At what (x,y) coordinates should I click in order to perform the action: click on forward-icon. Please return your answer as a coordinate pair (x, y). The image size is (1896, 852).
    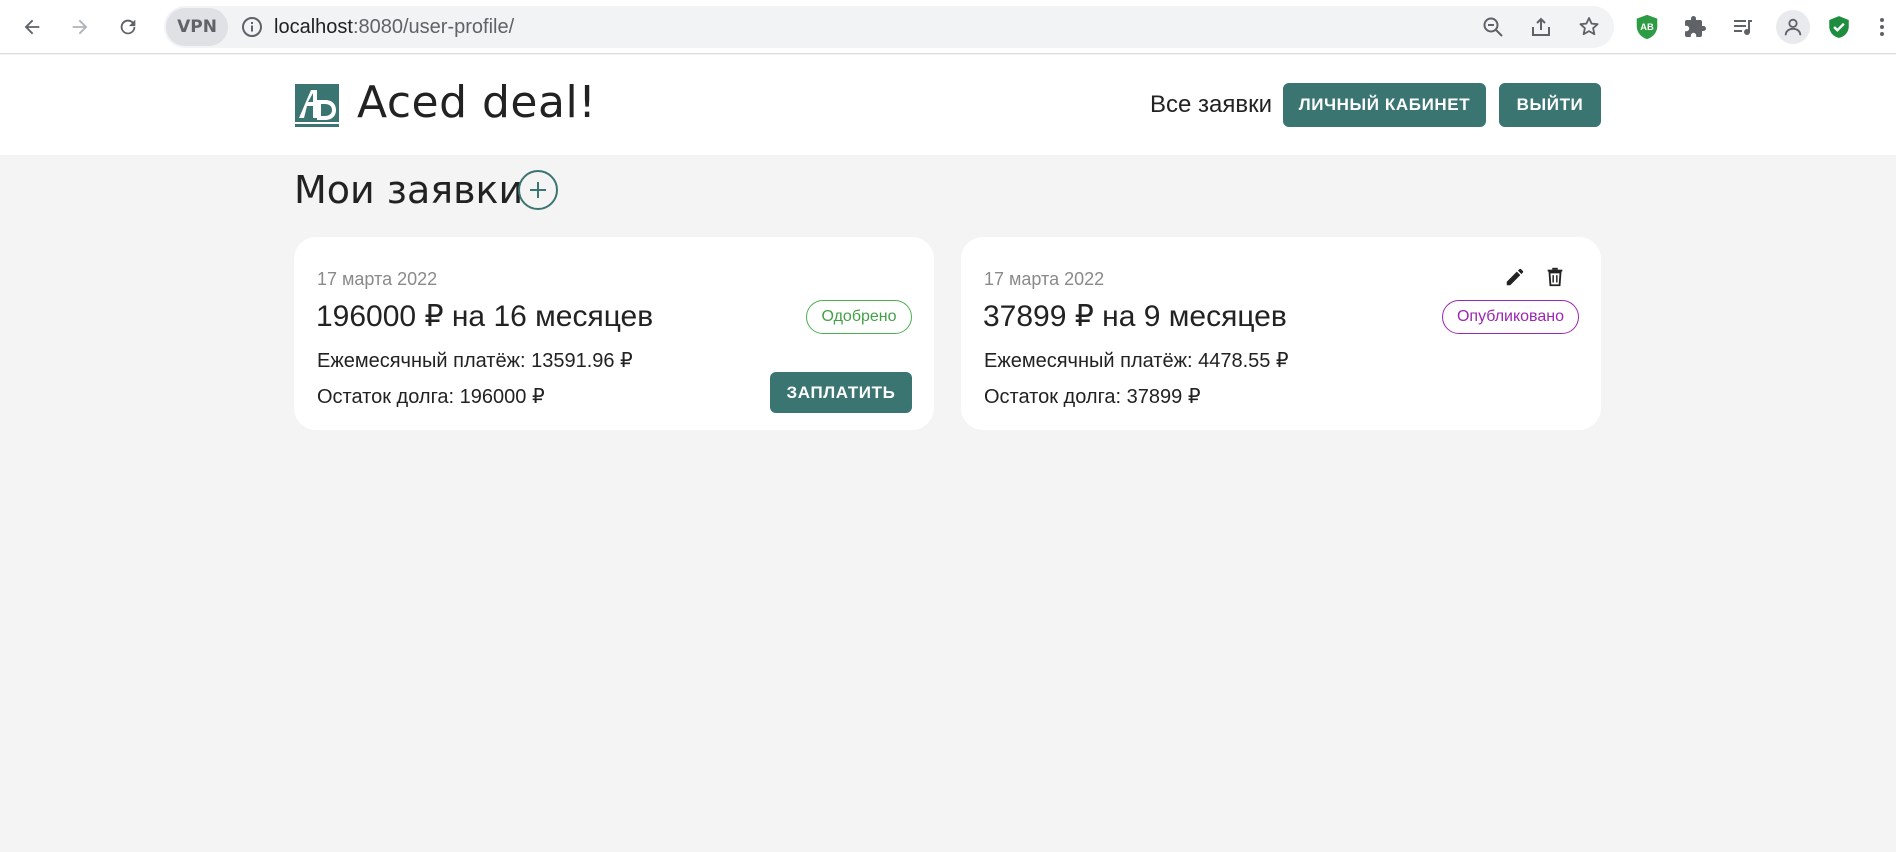
    Looking at the image, I should click on (80, 27).